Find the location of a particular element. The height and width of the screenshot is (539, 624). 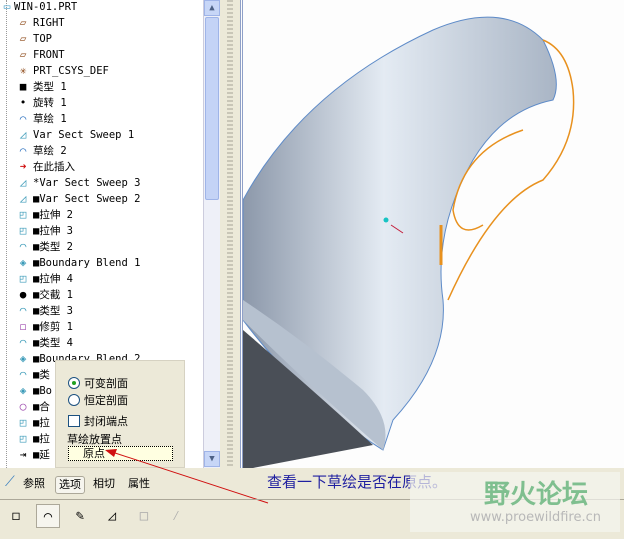

sketch-placement-field: 原点 is located at coordinates (120, 453).